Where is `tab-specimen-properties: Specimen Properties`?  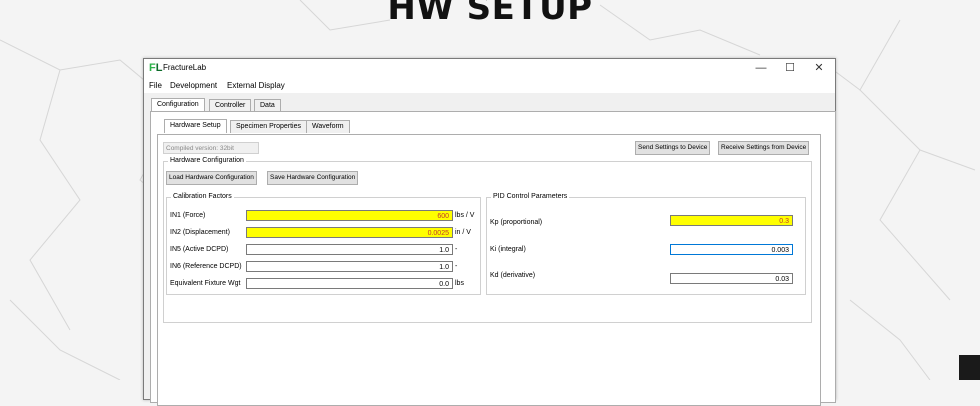
tab-specimen-properties: Specimen Properties is located at coordinates (268, 126).